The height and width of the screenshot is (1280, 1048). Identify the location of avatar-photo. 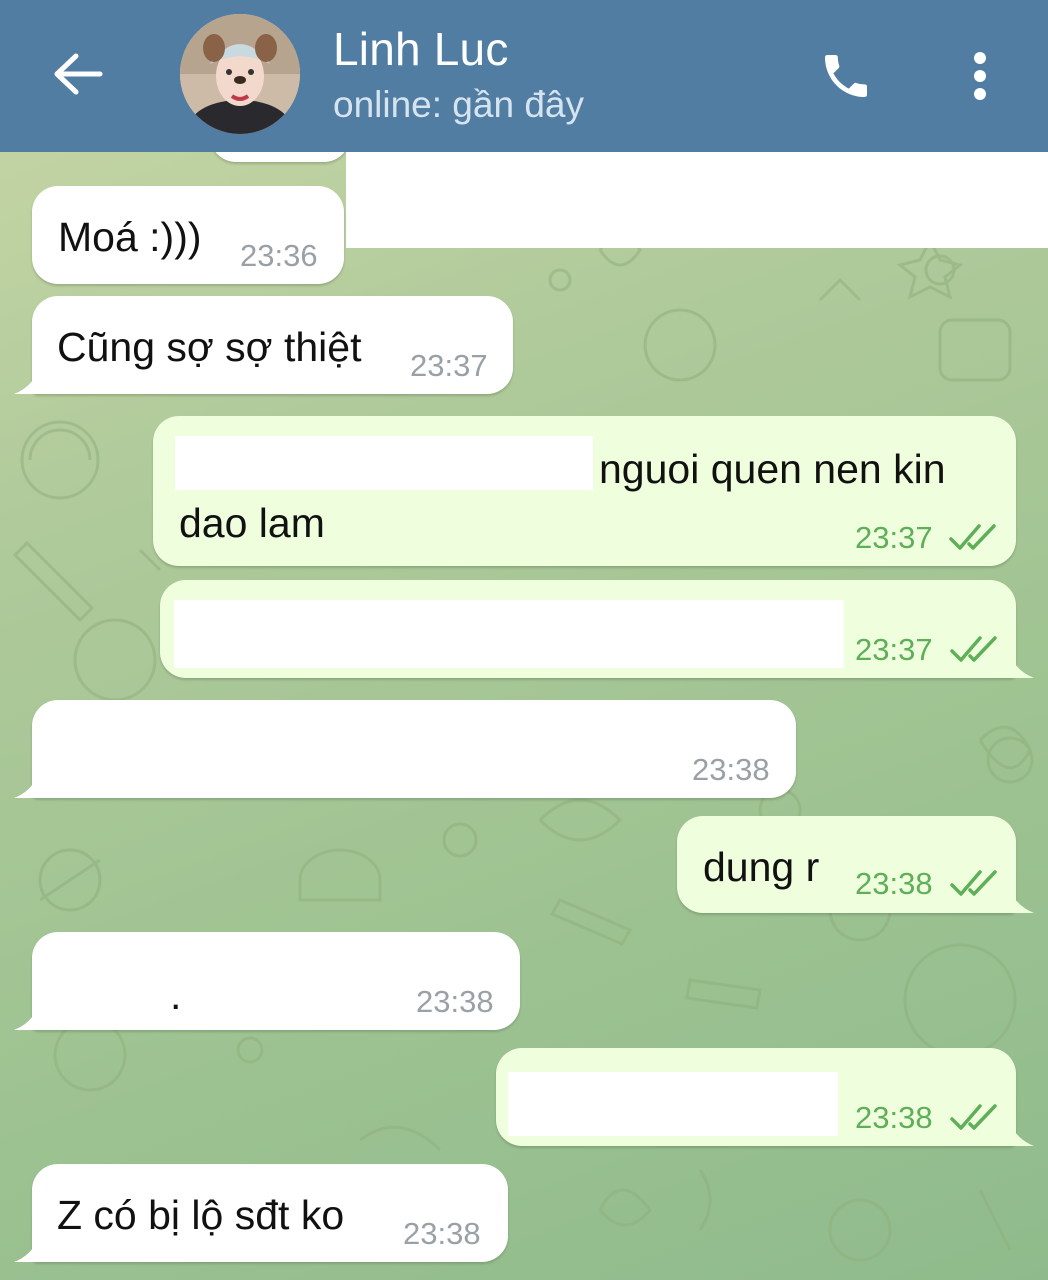
(240, 74).